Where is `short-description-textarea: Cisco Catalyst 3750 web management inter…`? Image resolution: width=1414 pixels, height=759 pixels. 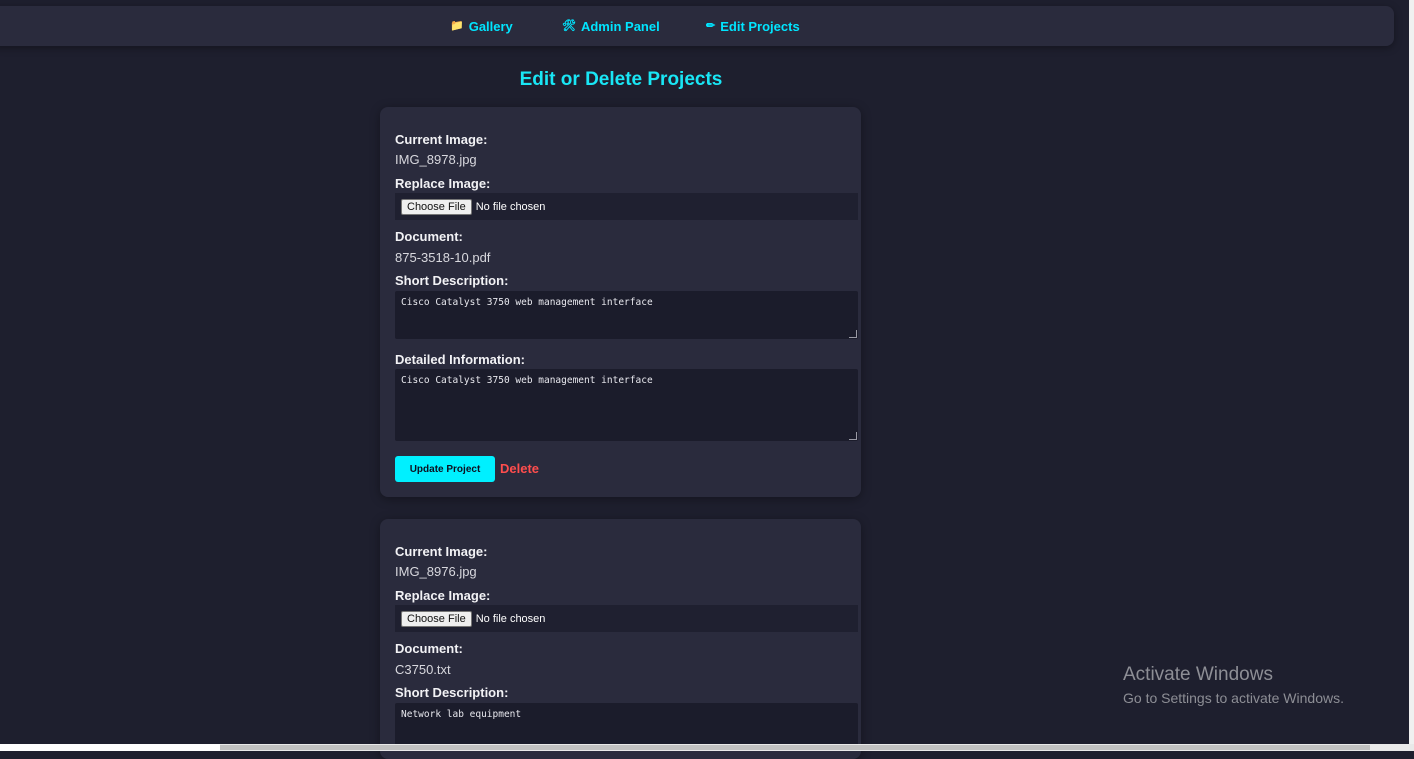 short-description-textarea: Cisco Catalyst 3750 web management inter… is located at coordinates (626, 315).